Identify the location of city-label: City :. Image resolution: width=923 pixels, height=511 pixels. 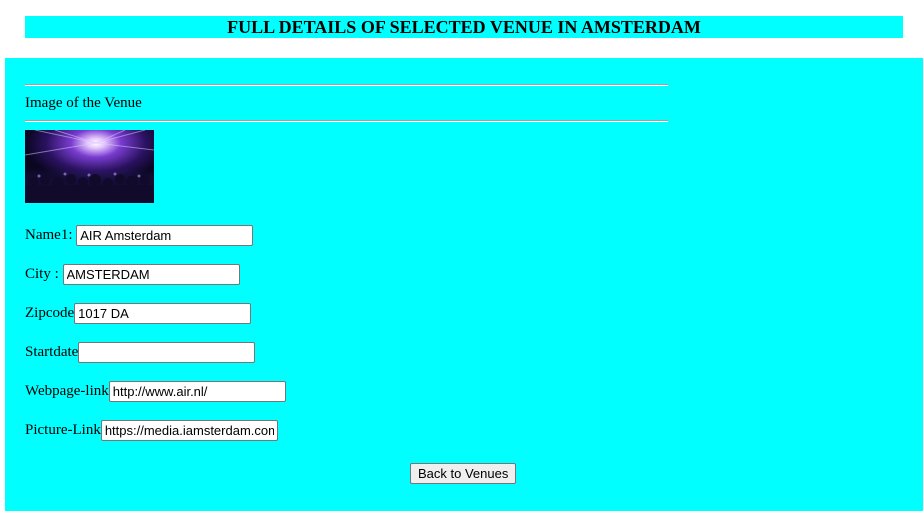
(44, 273).